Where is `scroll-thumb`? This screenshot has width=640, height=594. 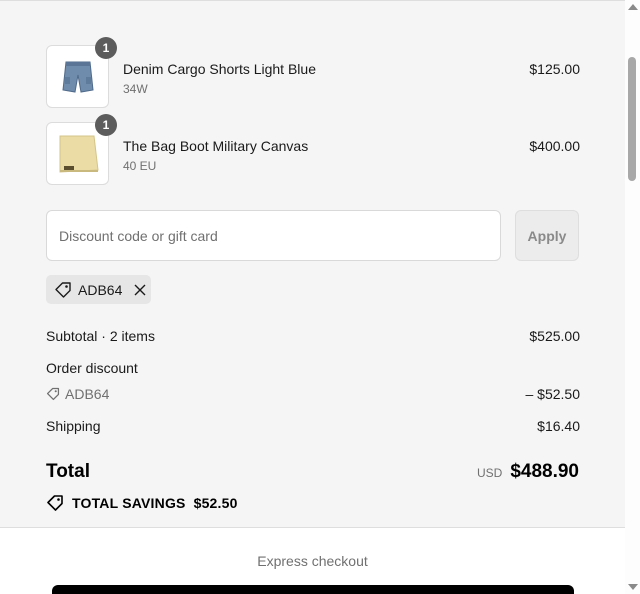 scroll-thumb is located at coordinates (632, 119).